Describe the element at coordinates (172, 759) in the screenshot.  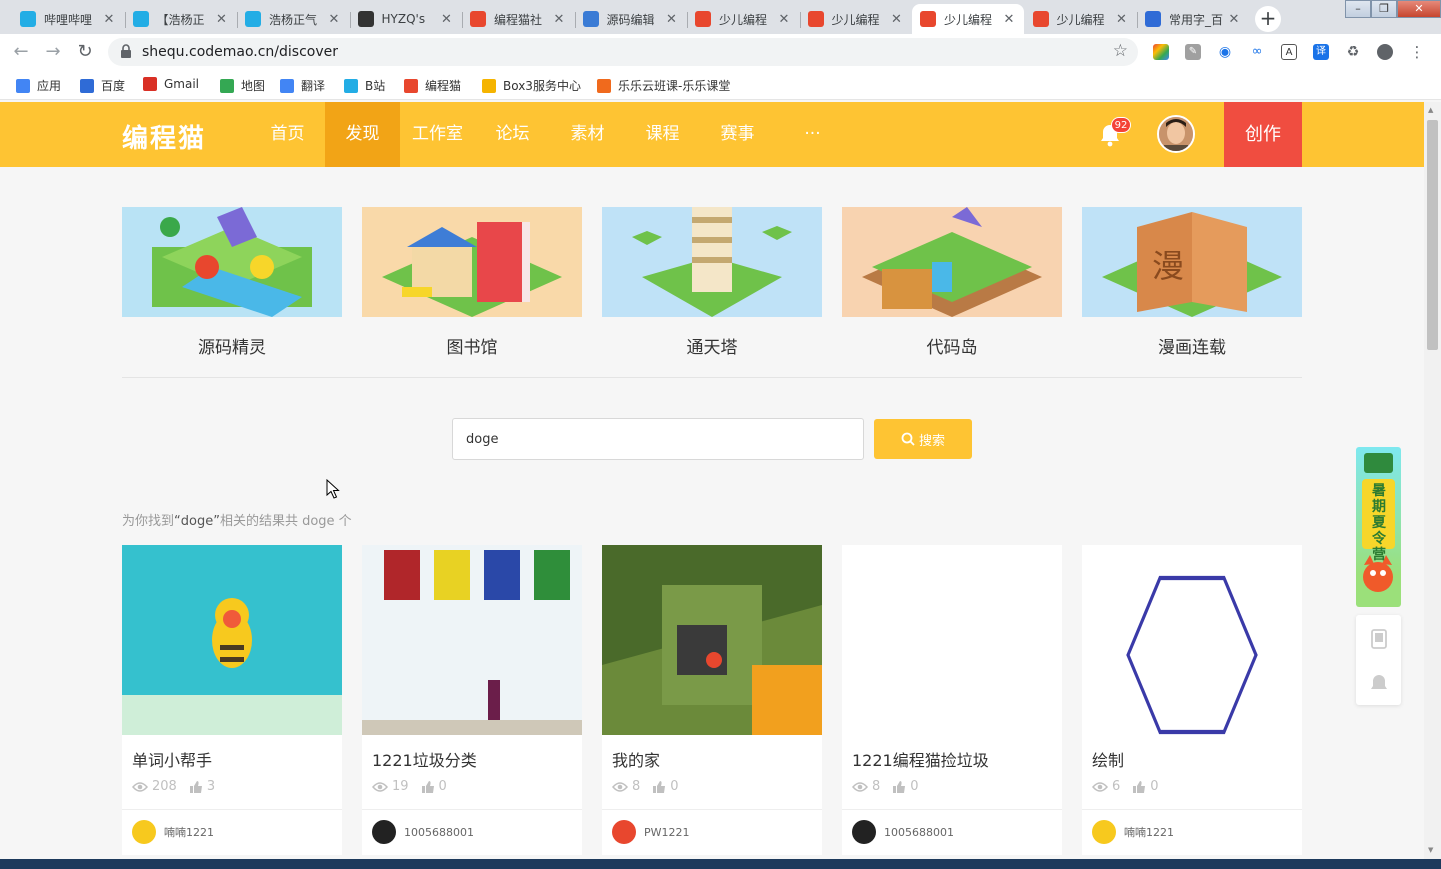
I see `project-title: 单词小帮手` at that location.